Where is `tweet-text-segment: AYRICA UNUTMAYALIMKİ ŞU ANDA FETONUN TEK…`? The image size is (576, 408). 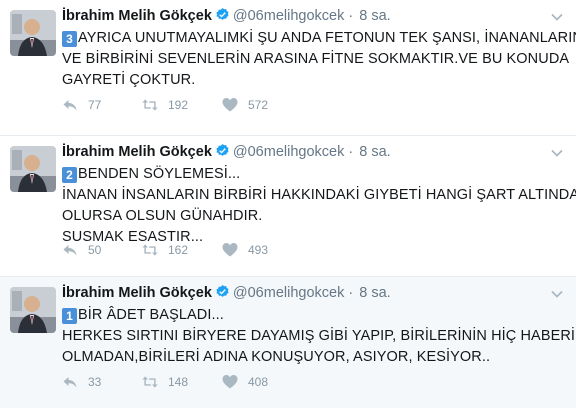 tweet-text-segment: AYRICA UNUTMAYALIMKİ ŞU ANDA FETONUN TEK… is located at coordinates (327, 38).